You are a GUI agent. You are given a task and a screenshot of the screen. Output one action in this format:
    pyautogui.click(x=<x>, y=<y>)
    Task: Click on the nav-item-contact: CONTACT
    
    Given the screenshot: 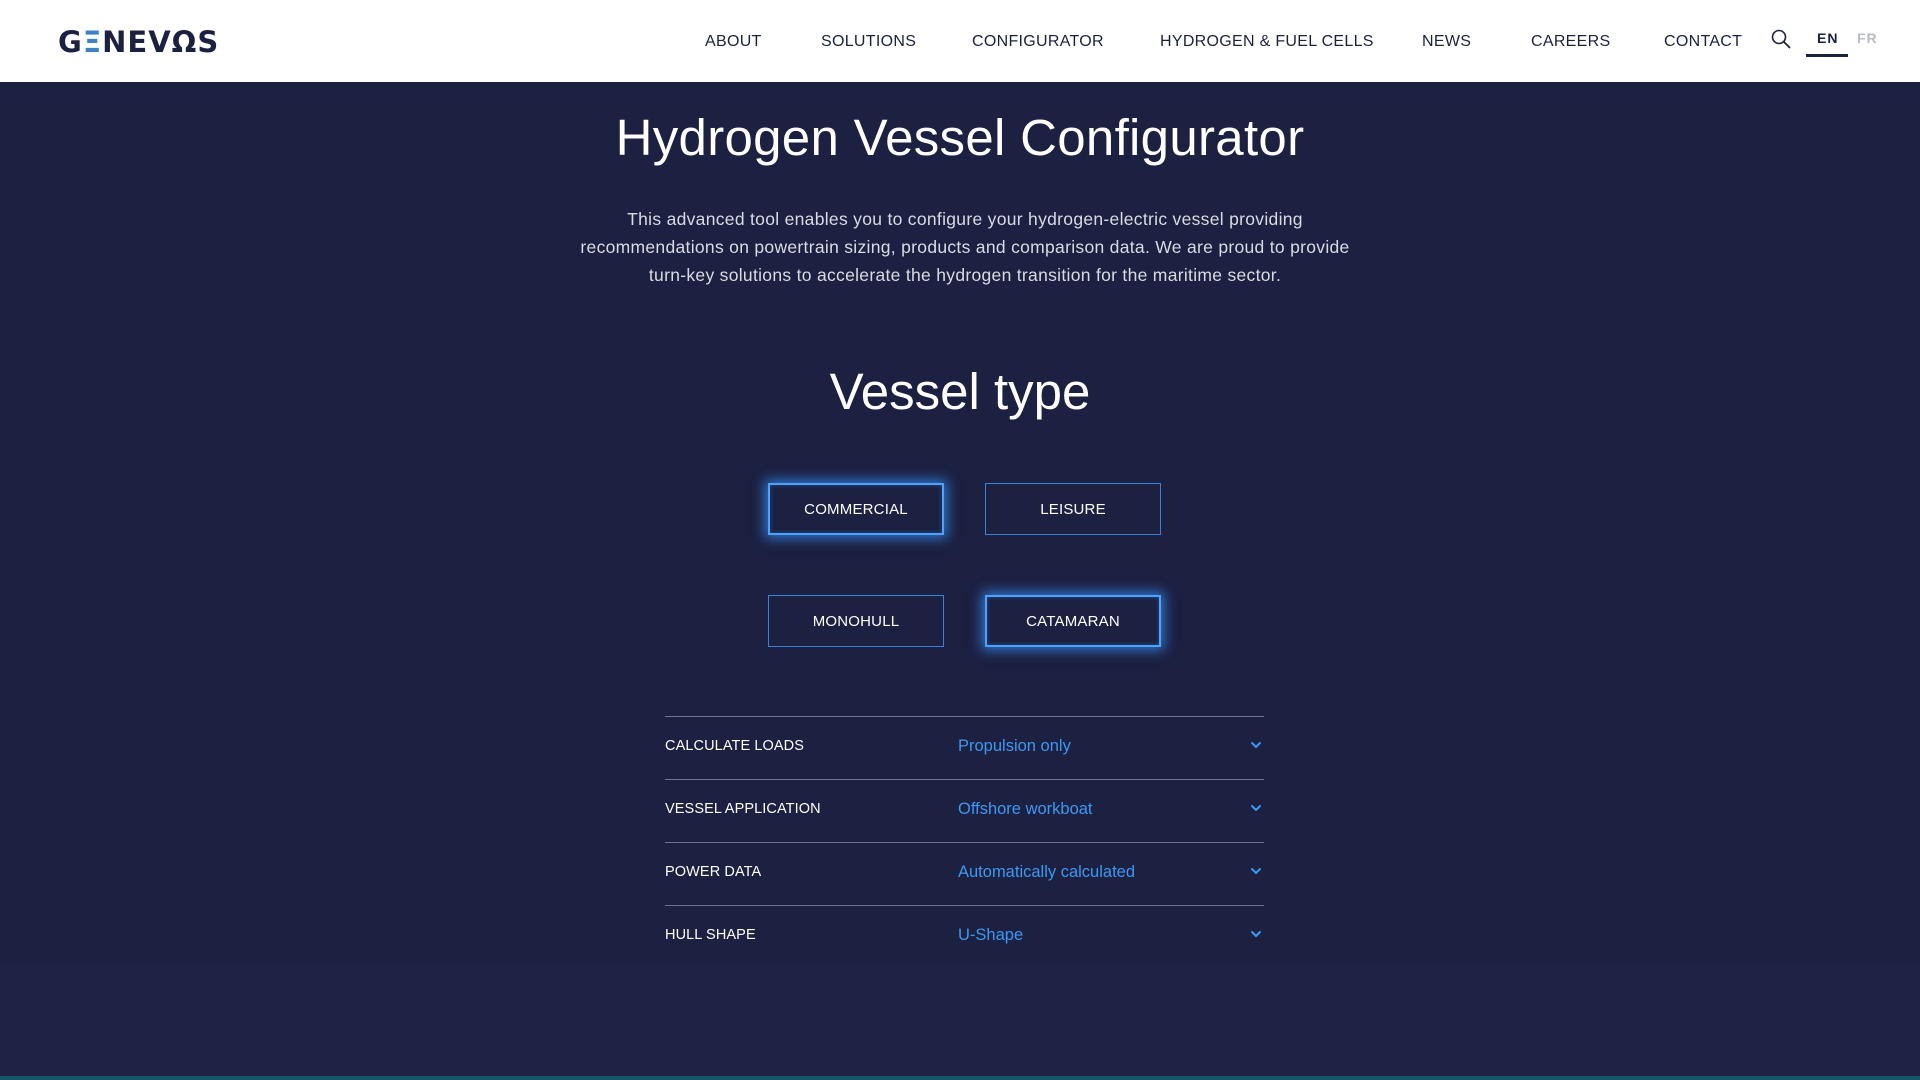 What is the action you would take?
    pyautogui.click(x=1703, y=42)
    